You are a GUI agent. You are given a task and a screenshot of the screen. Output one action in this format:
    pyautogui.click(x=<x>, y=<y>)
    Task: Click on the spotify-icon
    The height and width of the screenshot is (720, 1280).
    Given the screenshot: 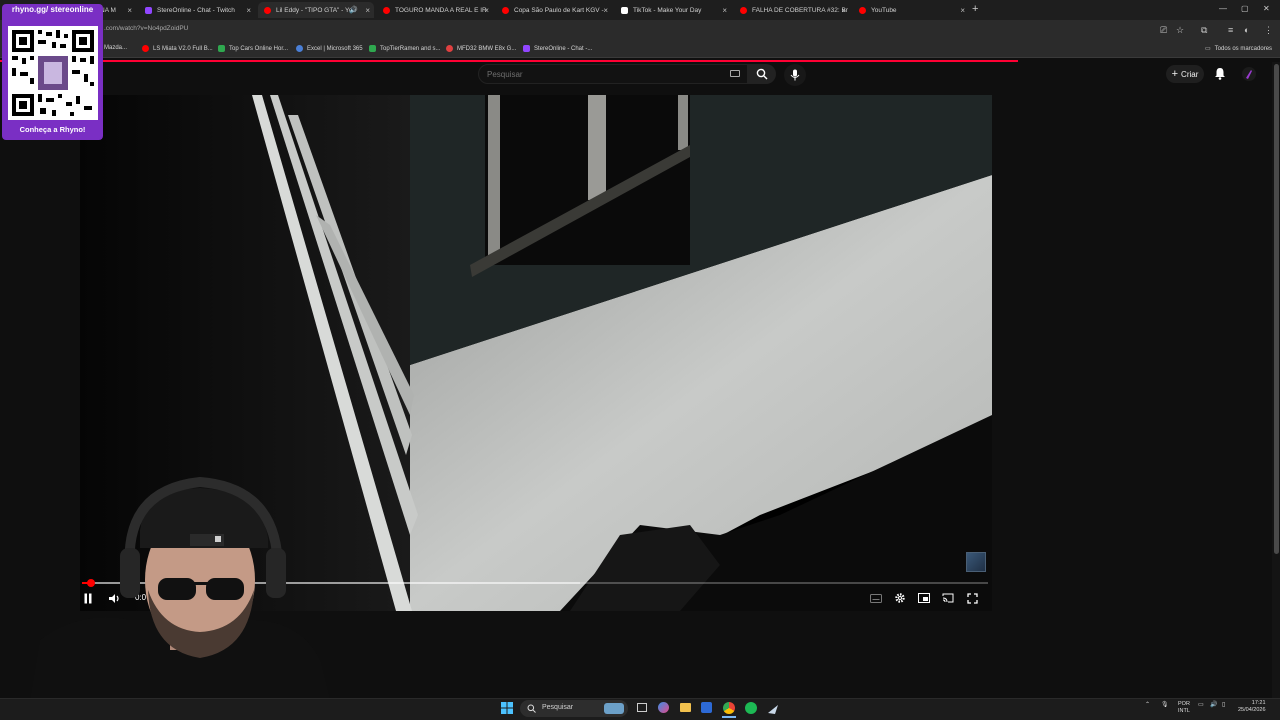 What is the action you would take?
    pyautogui.click(x=751, y=708)
    